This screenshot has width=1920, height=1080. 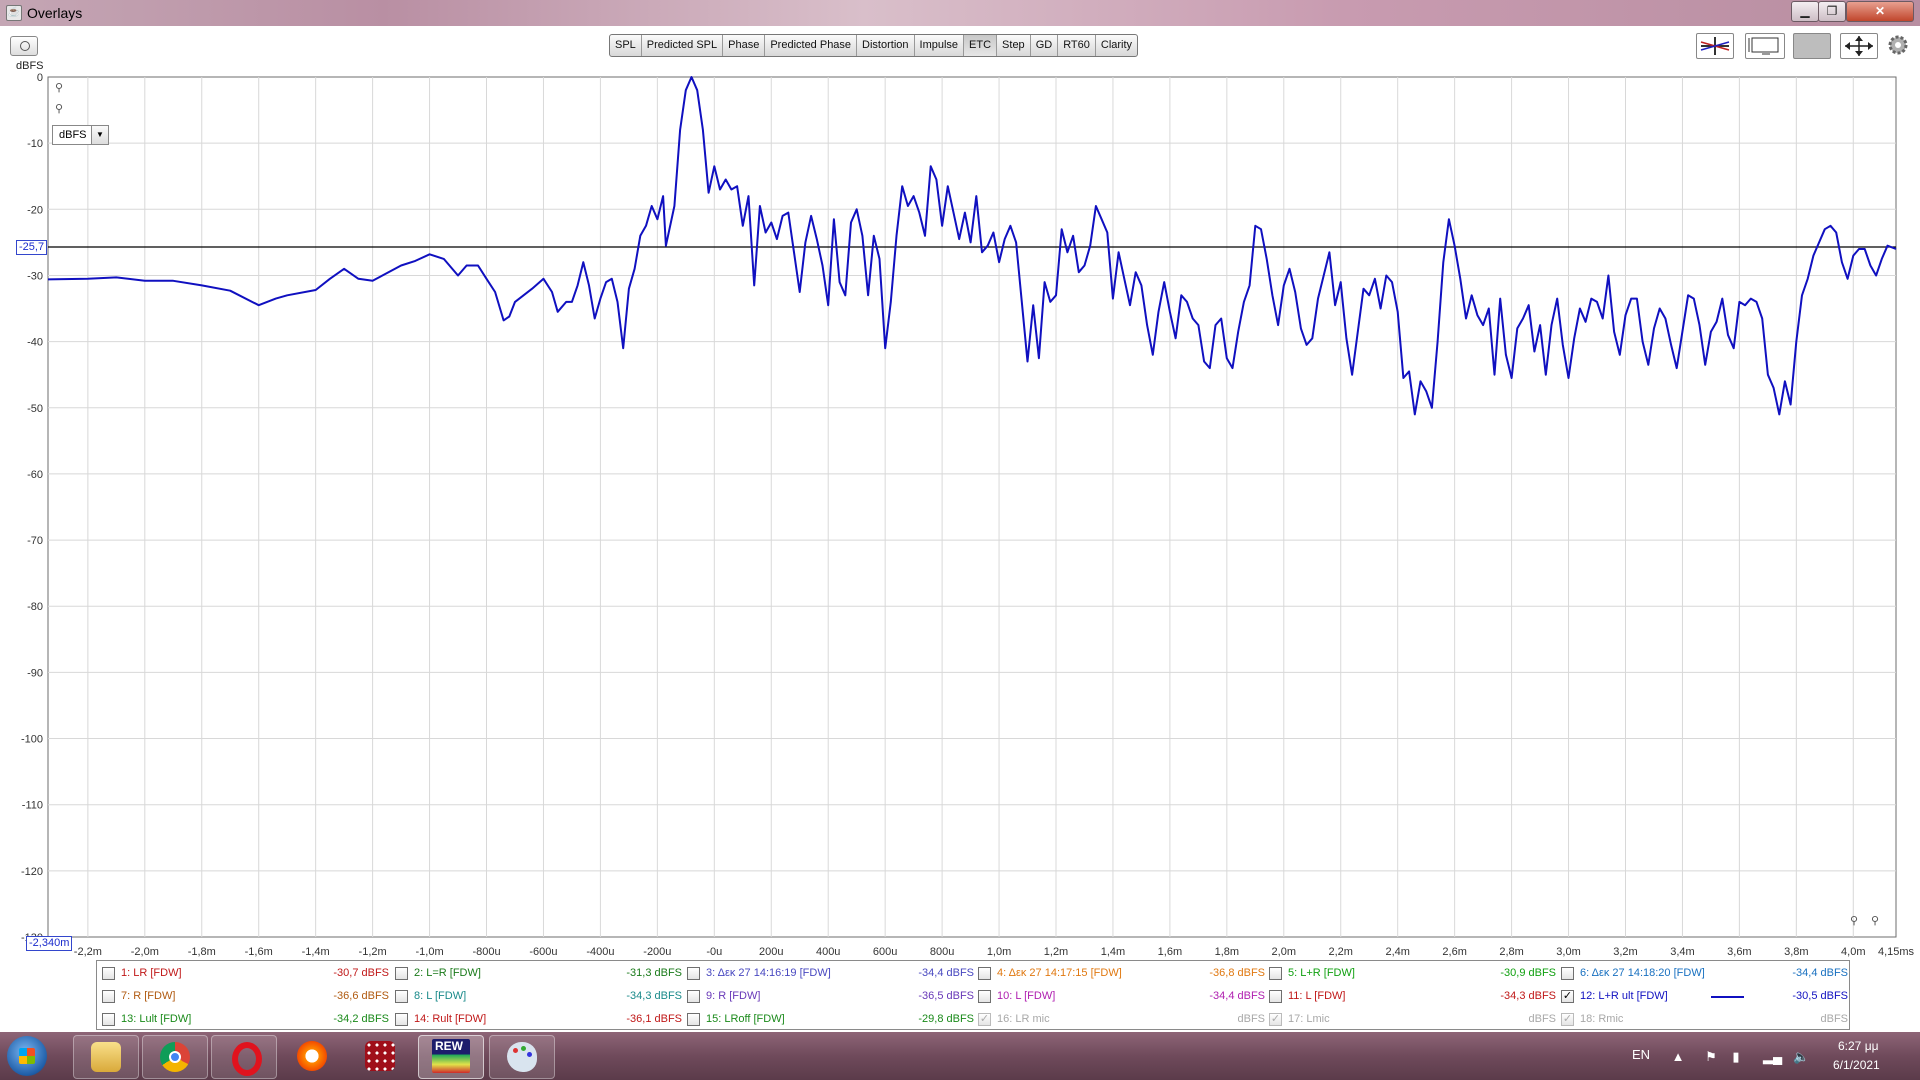 What do you see at coordinates (99, 135) in the screenshot?
I see `chevron-down-icon: ▼` at bounding box center [99, 135].